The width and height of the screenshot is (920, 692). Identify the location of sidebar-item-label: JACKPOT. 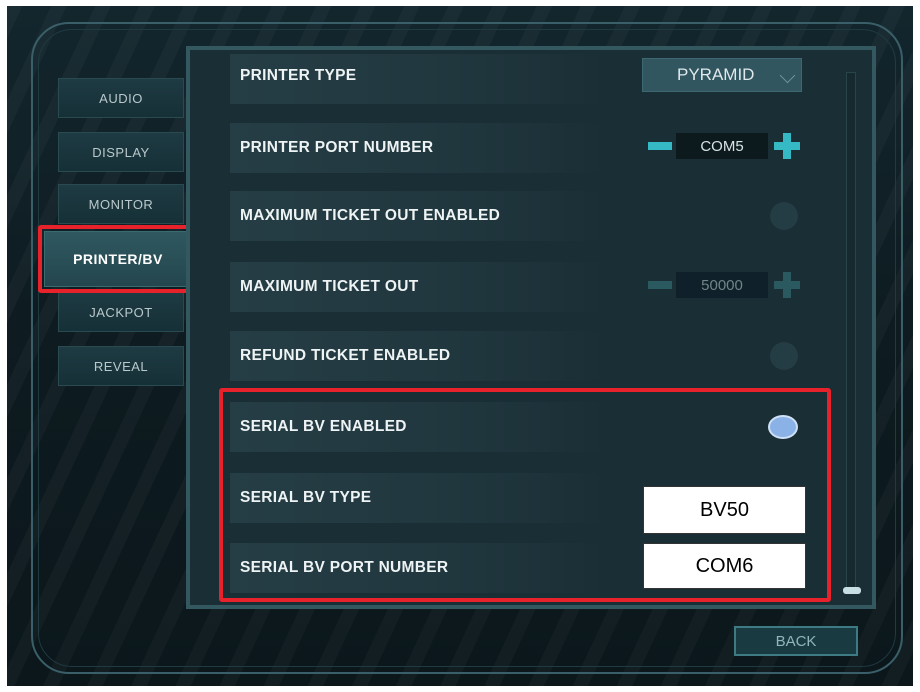
(121, 312).